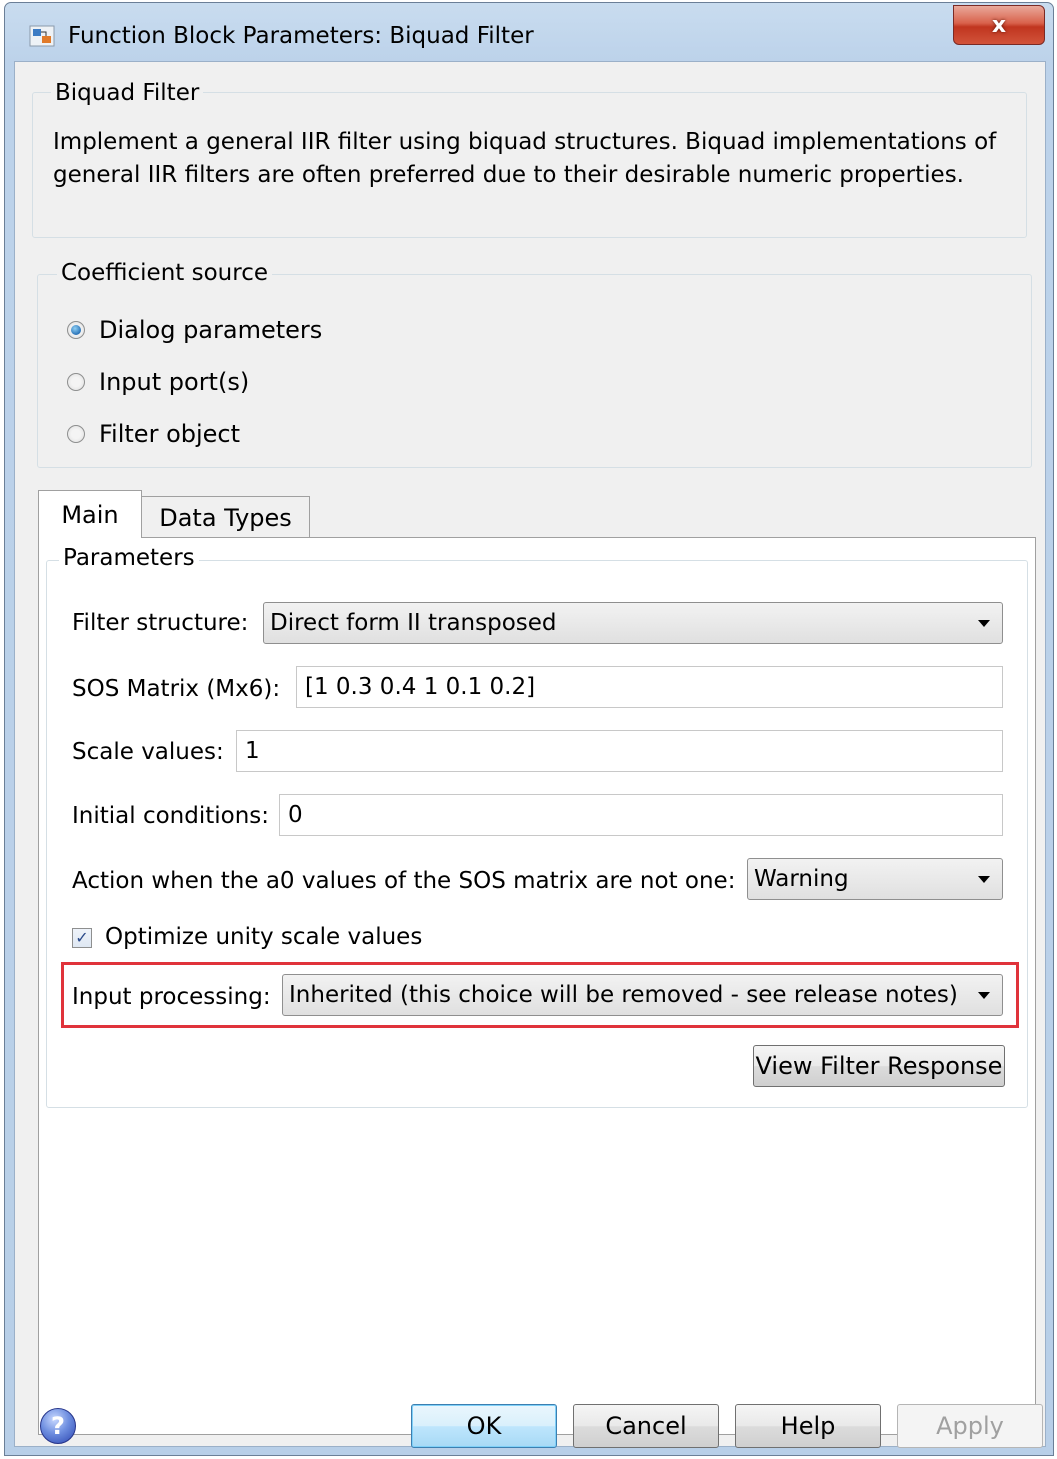 The width and height of the screenshot is (1057, 1459). I want to click on close-button: x, so click(999, 25).